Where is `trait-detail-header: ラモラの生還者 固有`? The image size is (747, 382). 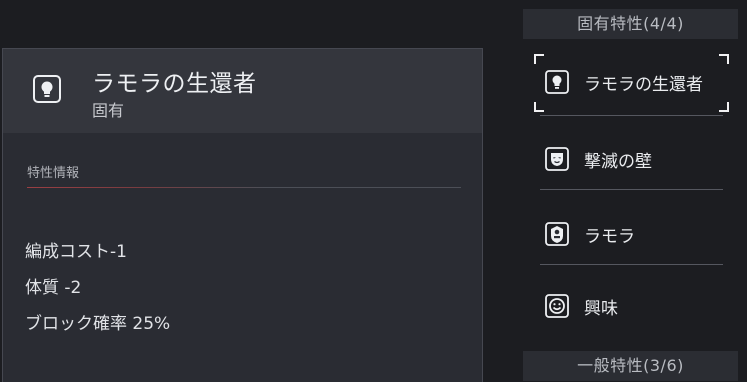
trait-detail-header: ラモラの生還者 固有 is located at coordinates (242, 91).